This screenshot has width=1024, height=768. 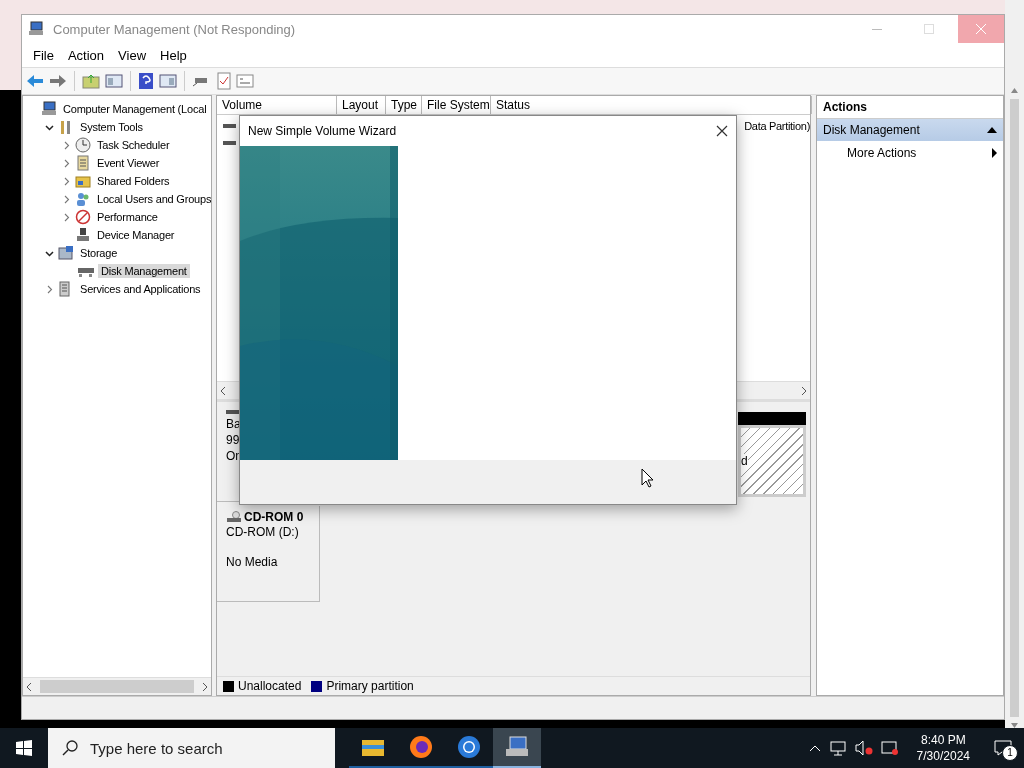 What do you see at coordinates (224, 81) in the screenshot?
I see `checklist-icon` at bounding box center [224, 81].